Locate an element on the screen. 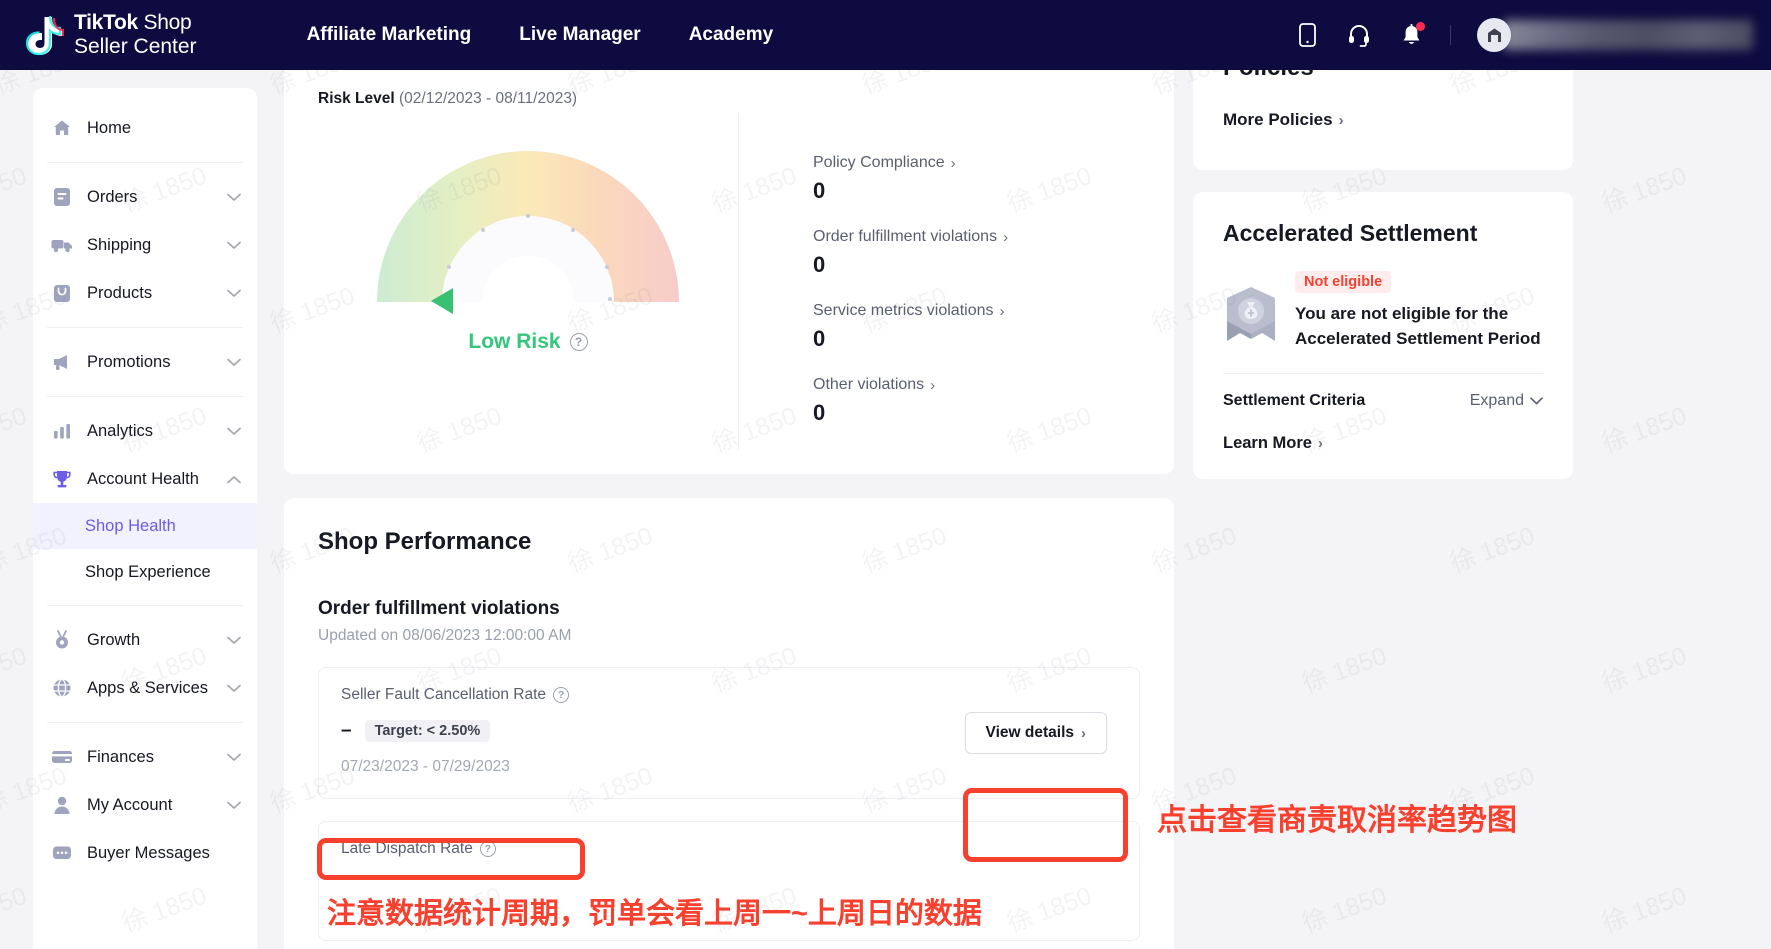 The width and height of the screenshot is (1771, 949). phone-icon is located at coordinates (1307, 35).